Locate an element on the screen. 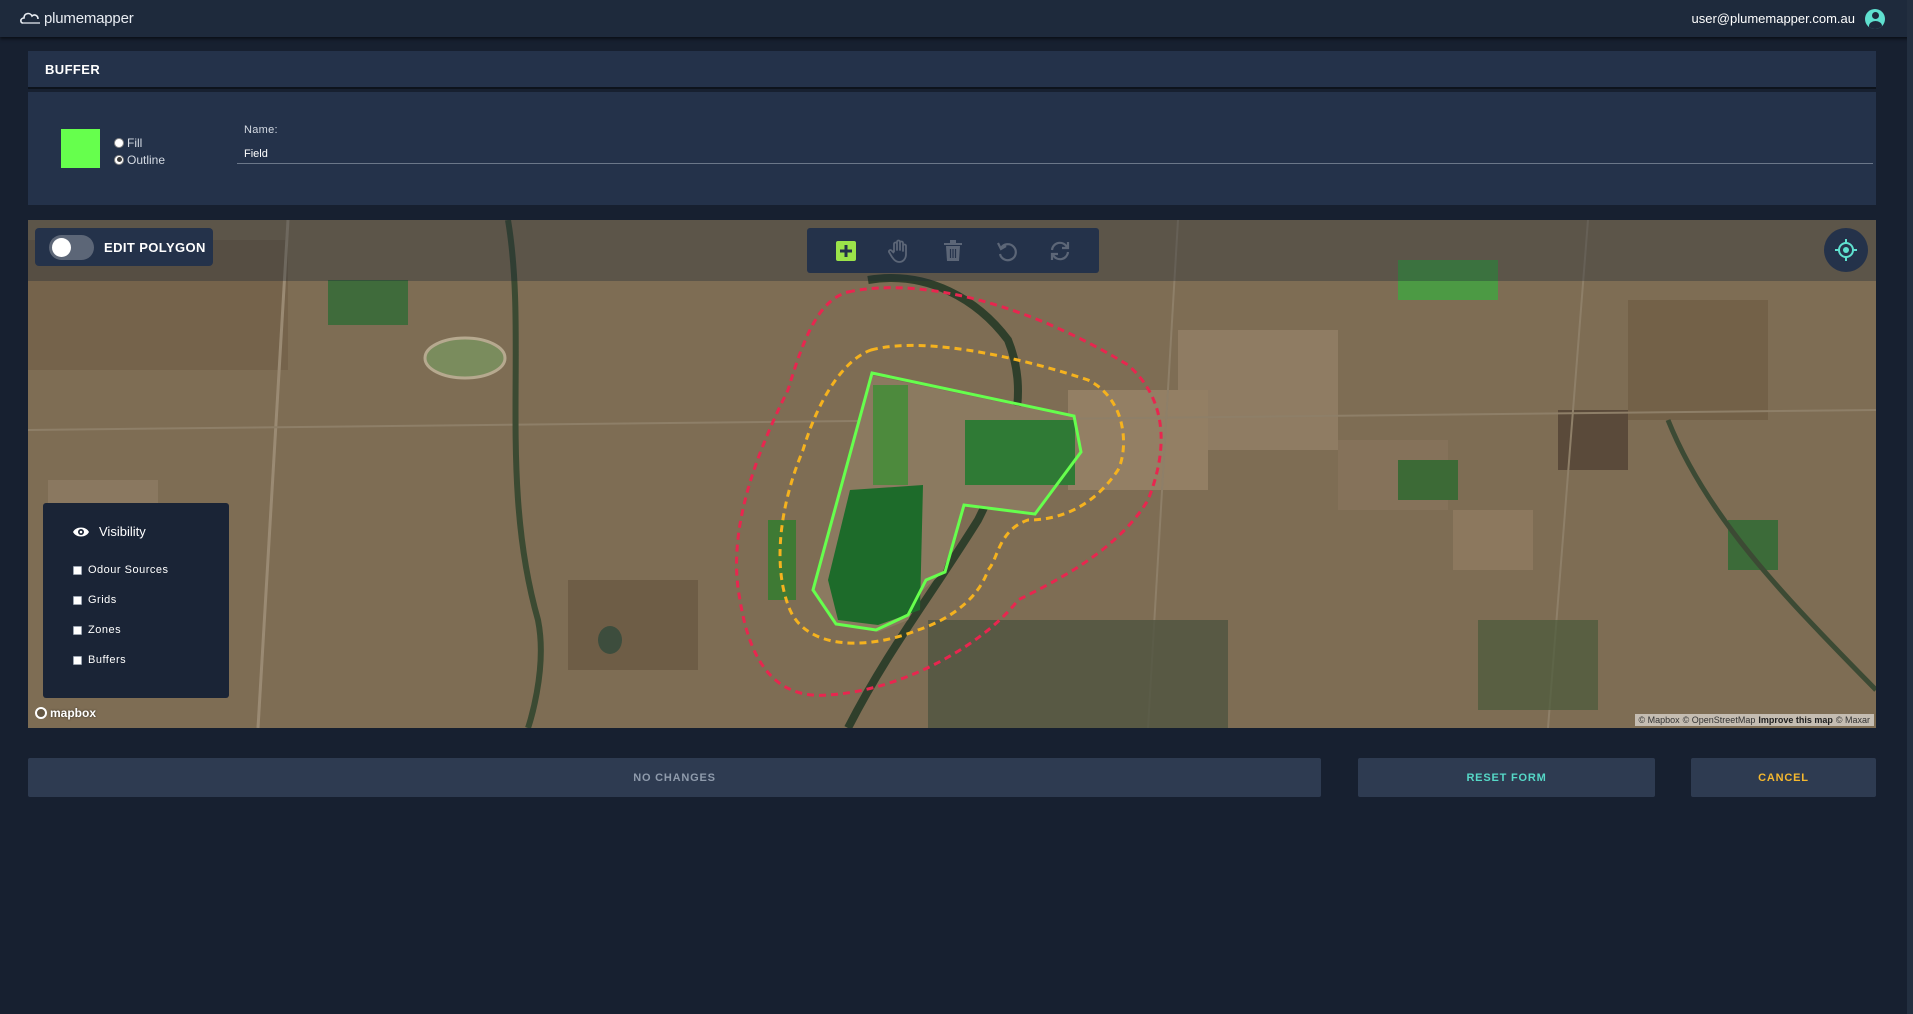  hand-pan-icon is located at coordinates (898, 251).